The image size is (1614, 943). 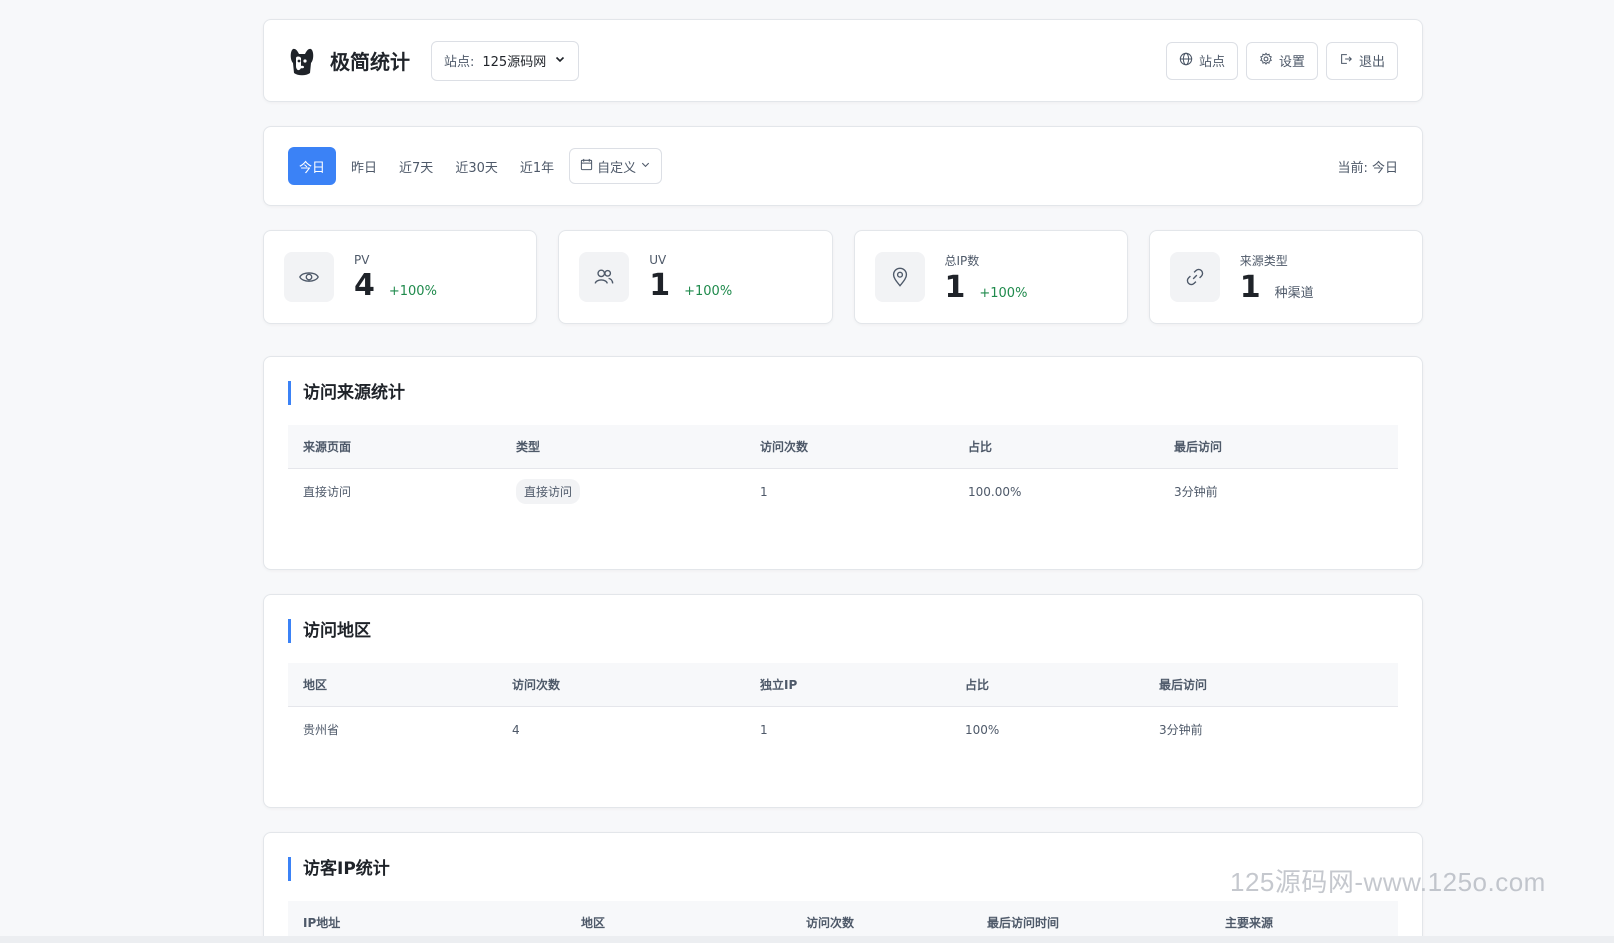 I want to click on stat-label: PV, so click(x=362, y=260).